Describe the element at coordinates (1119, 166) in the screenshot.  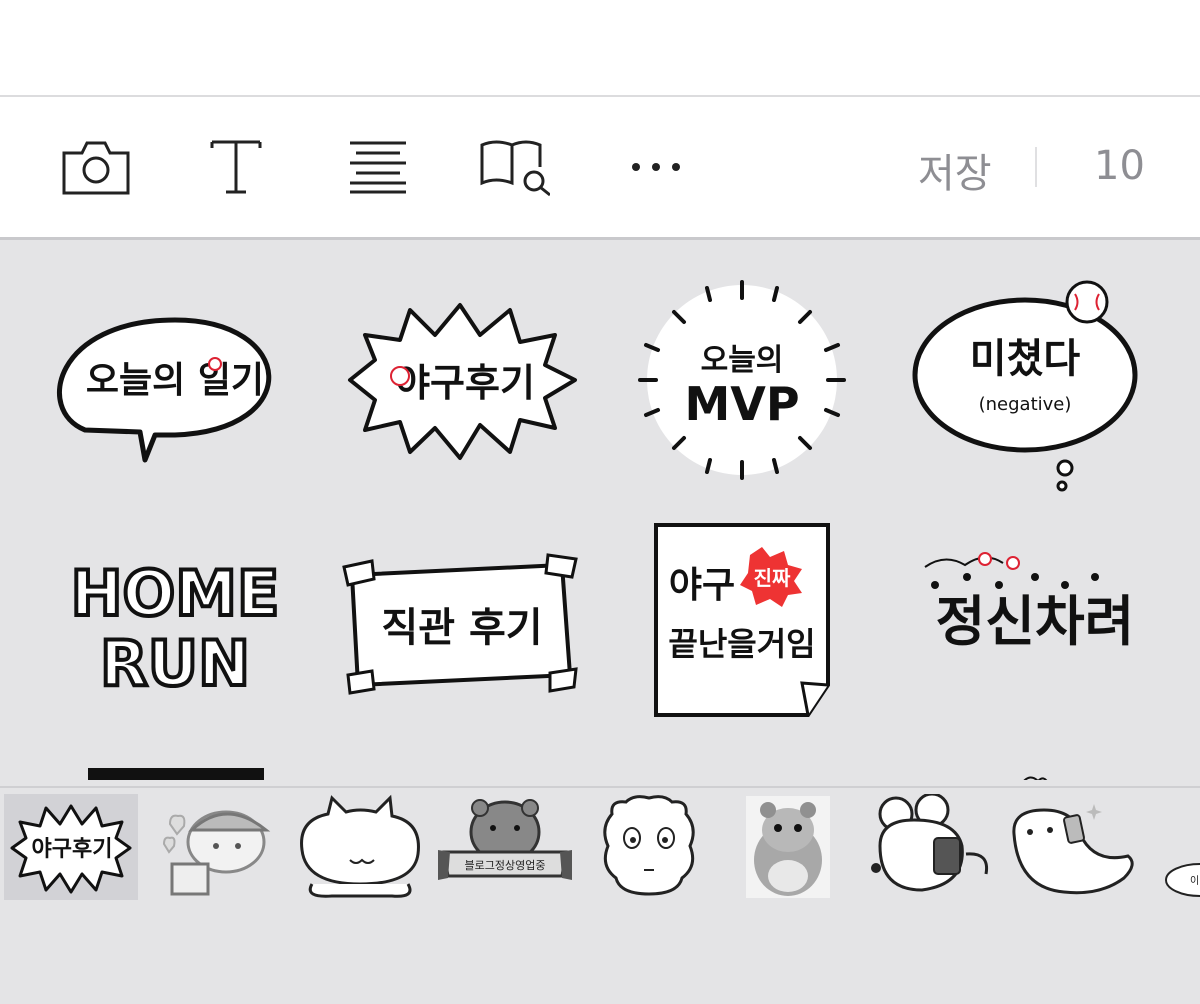
I see `character-count: 10` at that location.